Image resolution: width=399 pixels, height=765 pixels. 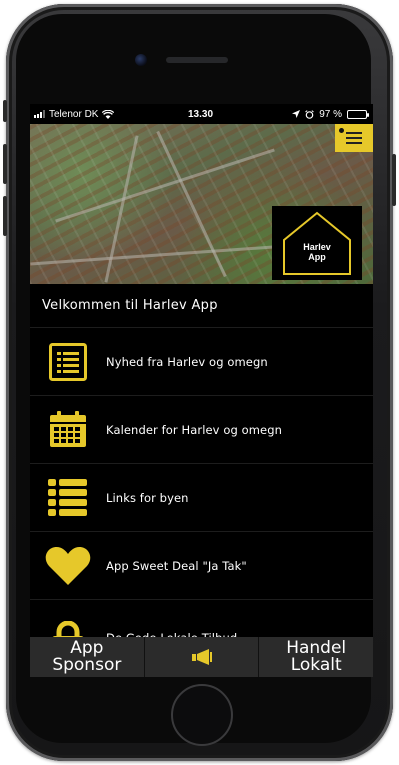 I want to click on front-camera, so click(x=141, y=60).